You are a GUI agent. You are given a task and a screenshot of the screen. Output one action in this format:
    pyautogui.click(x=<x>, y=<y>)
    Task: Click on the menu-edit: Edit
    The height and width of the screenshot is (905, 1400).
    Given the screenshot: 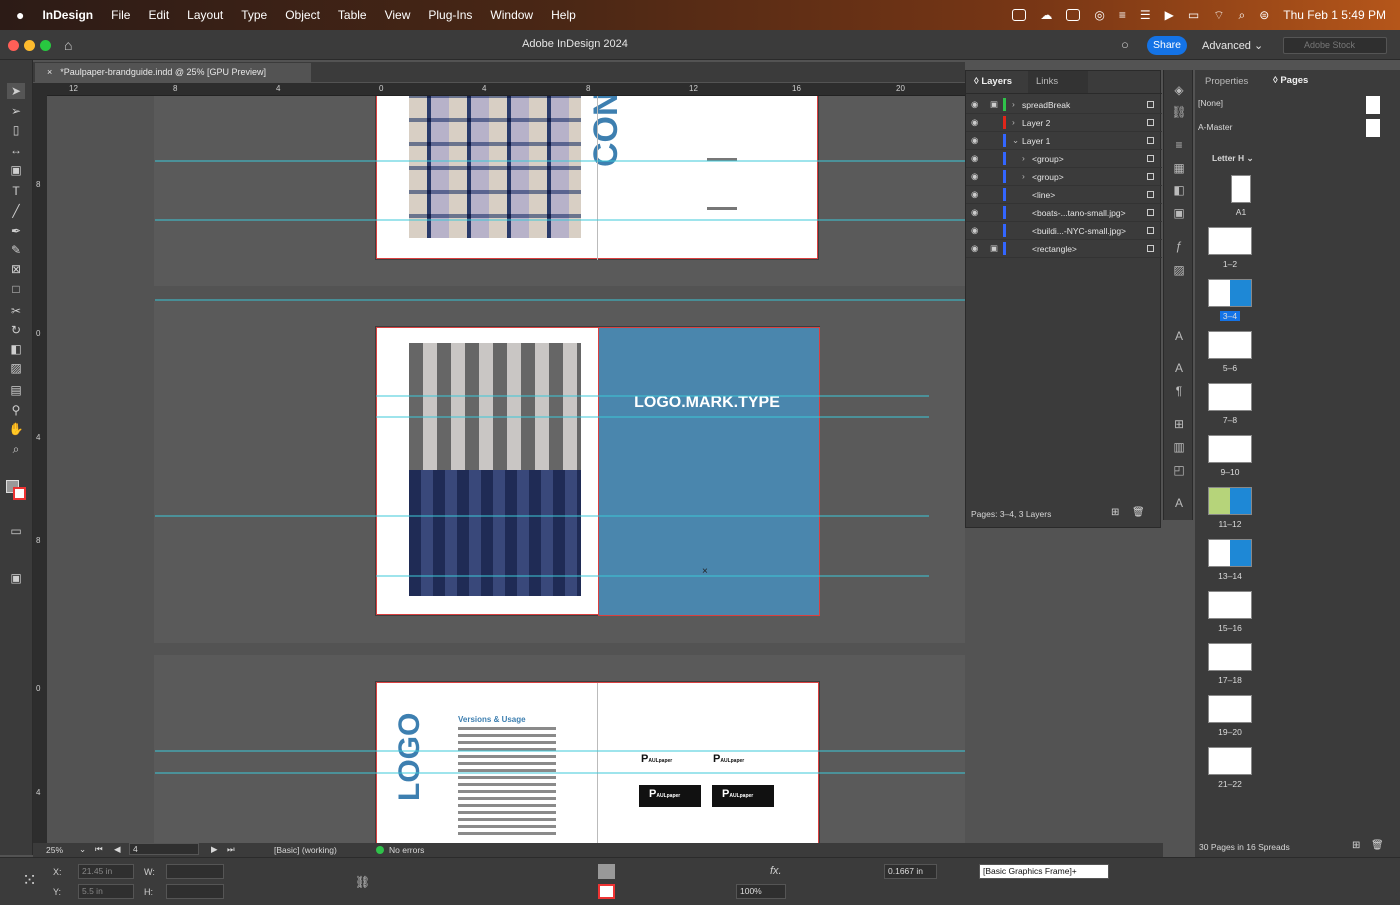 What is the action you would take?
    pyautogui.click(x=158, y=15)
    